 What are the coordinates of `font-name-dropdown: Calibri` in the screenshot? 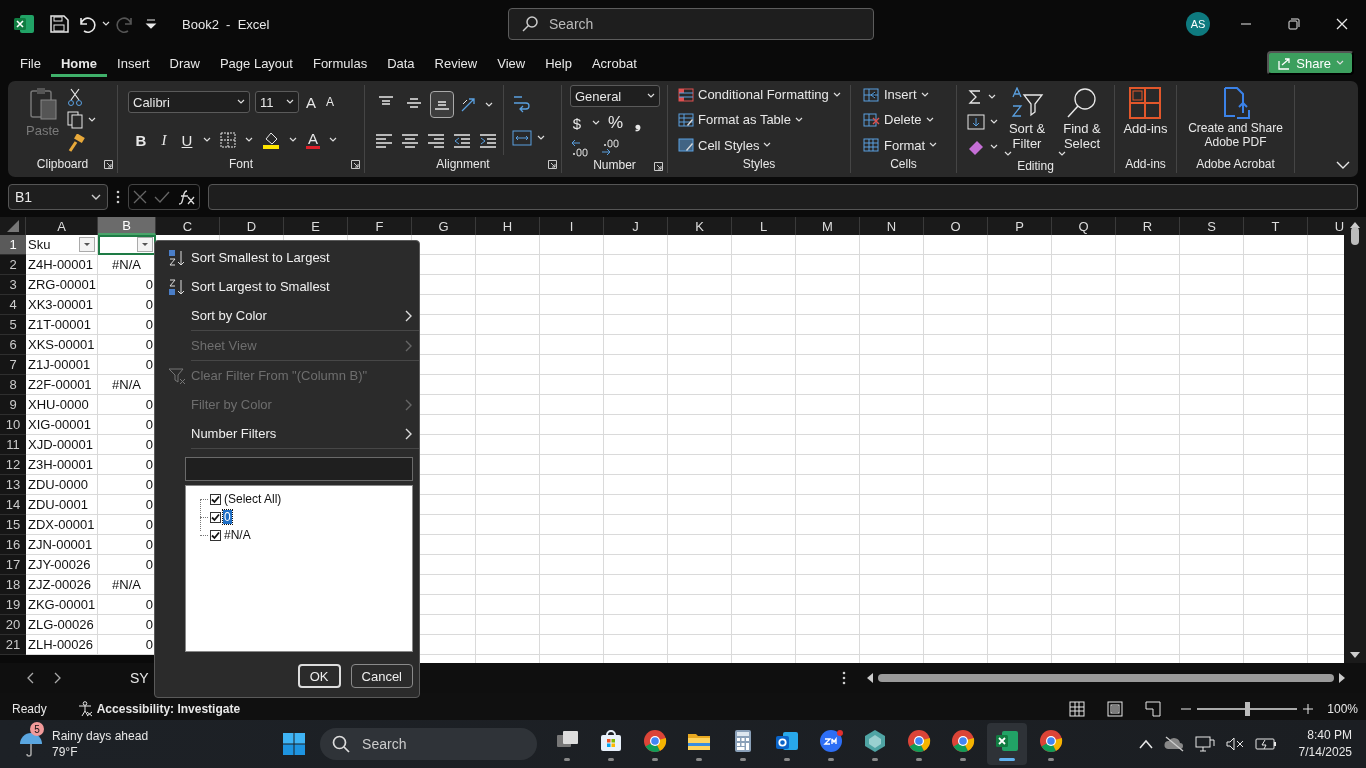 It's located at (189, 102).